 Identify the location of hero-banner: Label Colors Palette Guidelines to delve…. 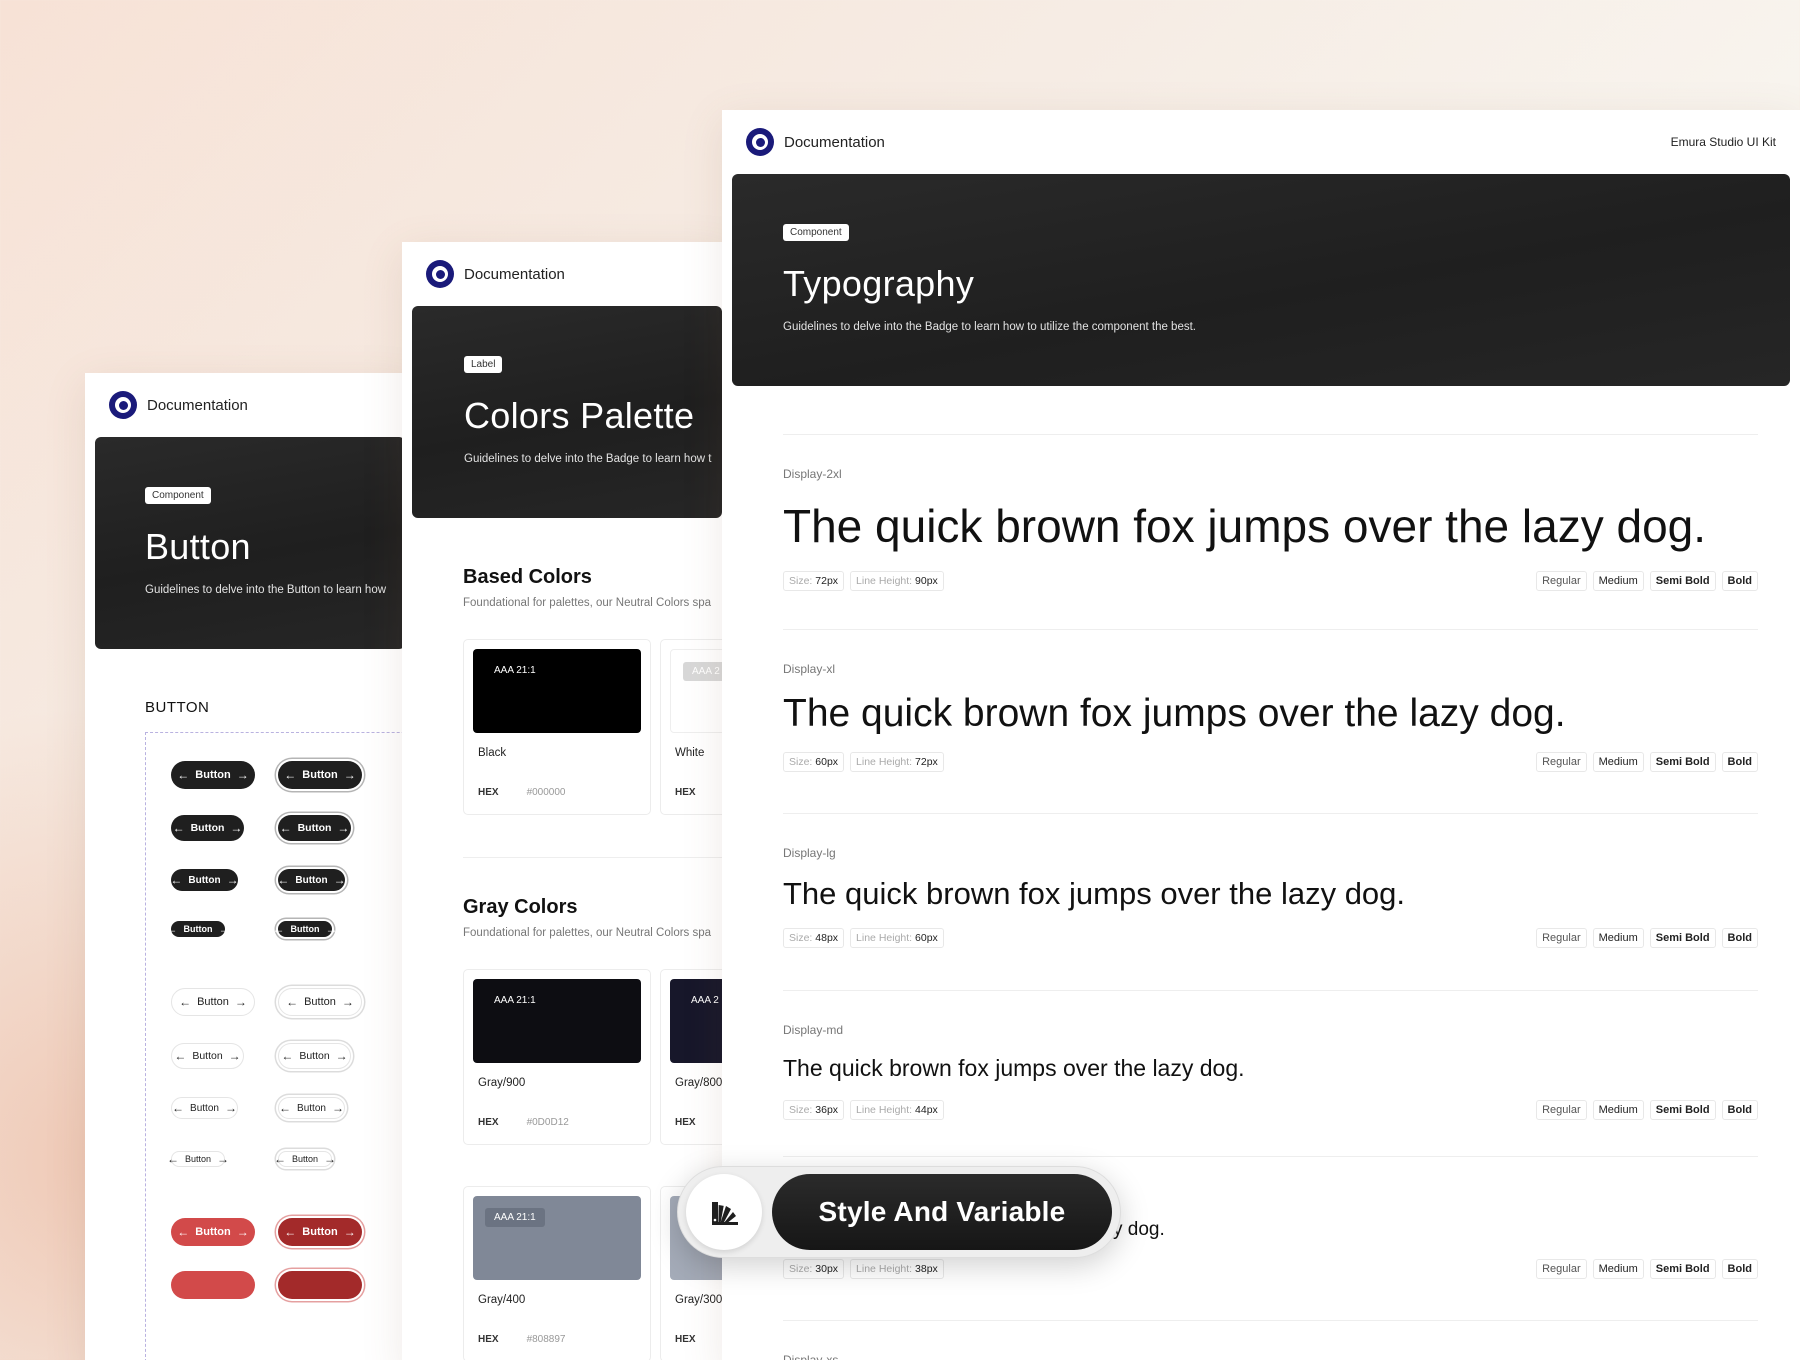
(567, 412).